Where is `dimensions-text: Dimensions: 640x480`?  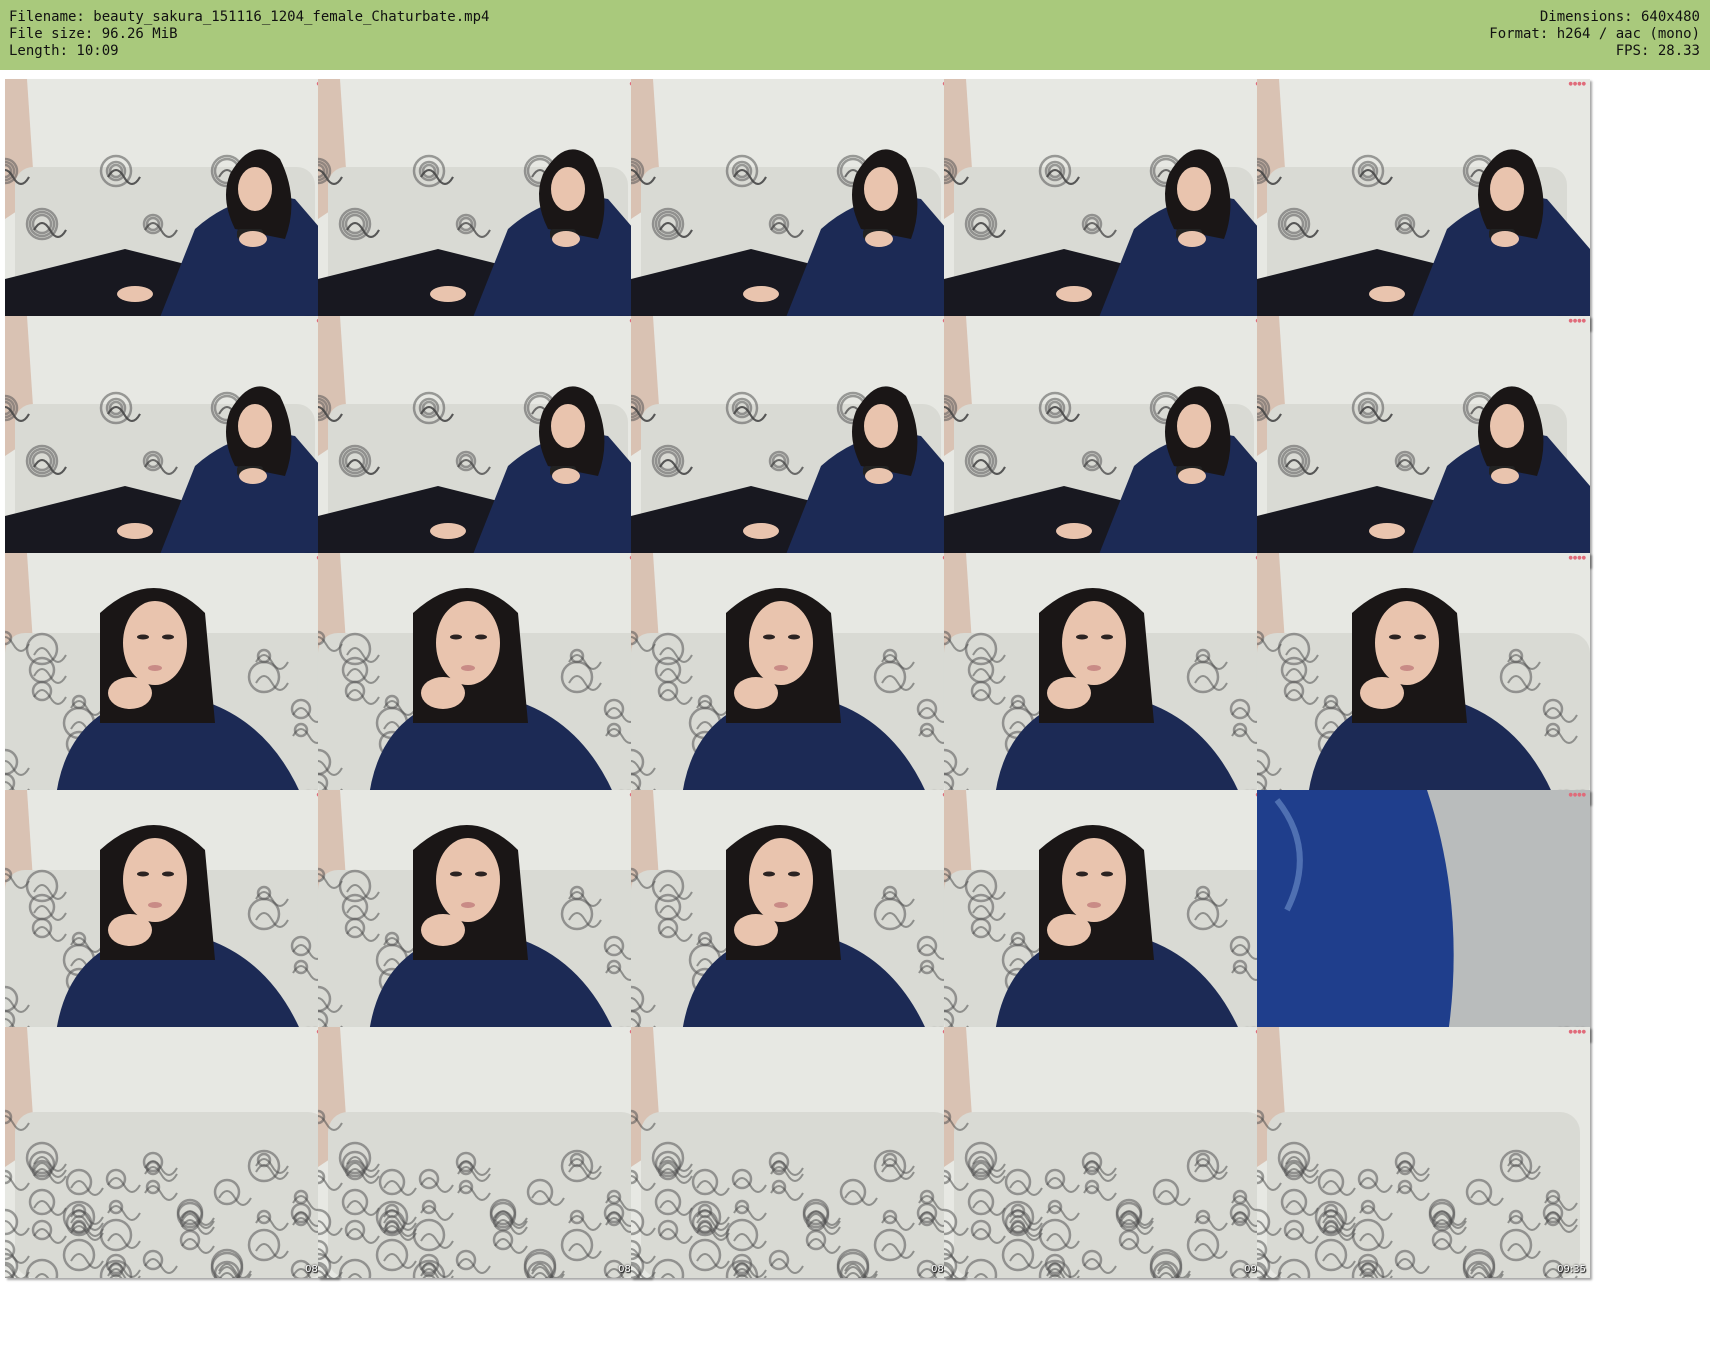 dimensions-text: Dimensions: 640x480 is located at coordinates (1619, 17).